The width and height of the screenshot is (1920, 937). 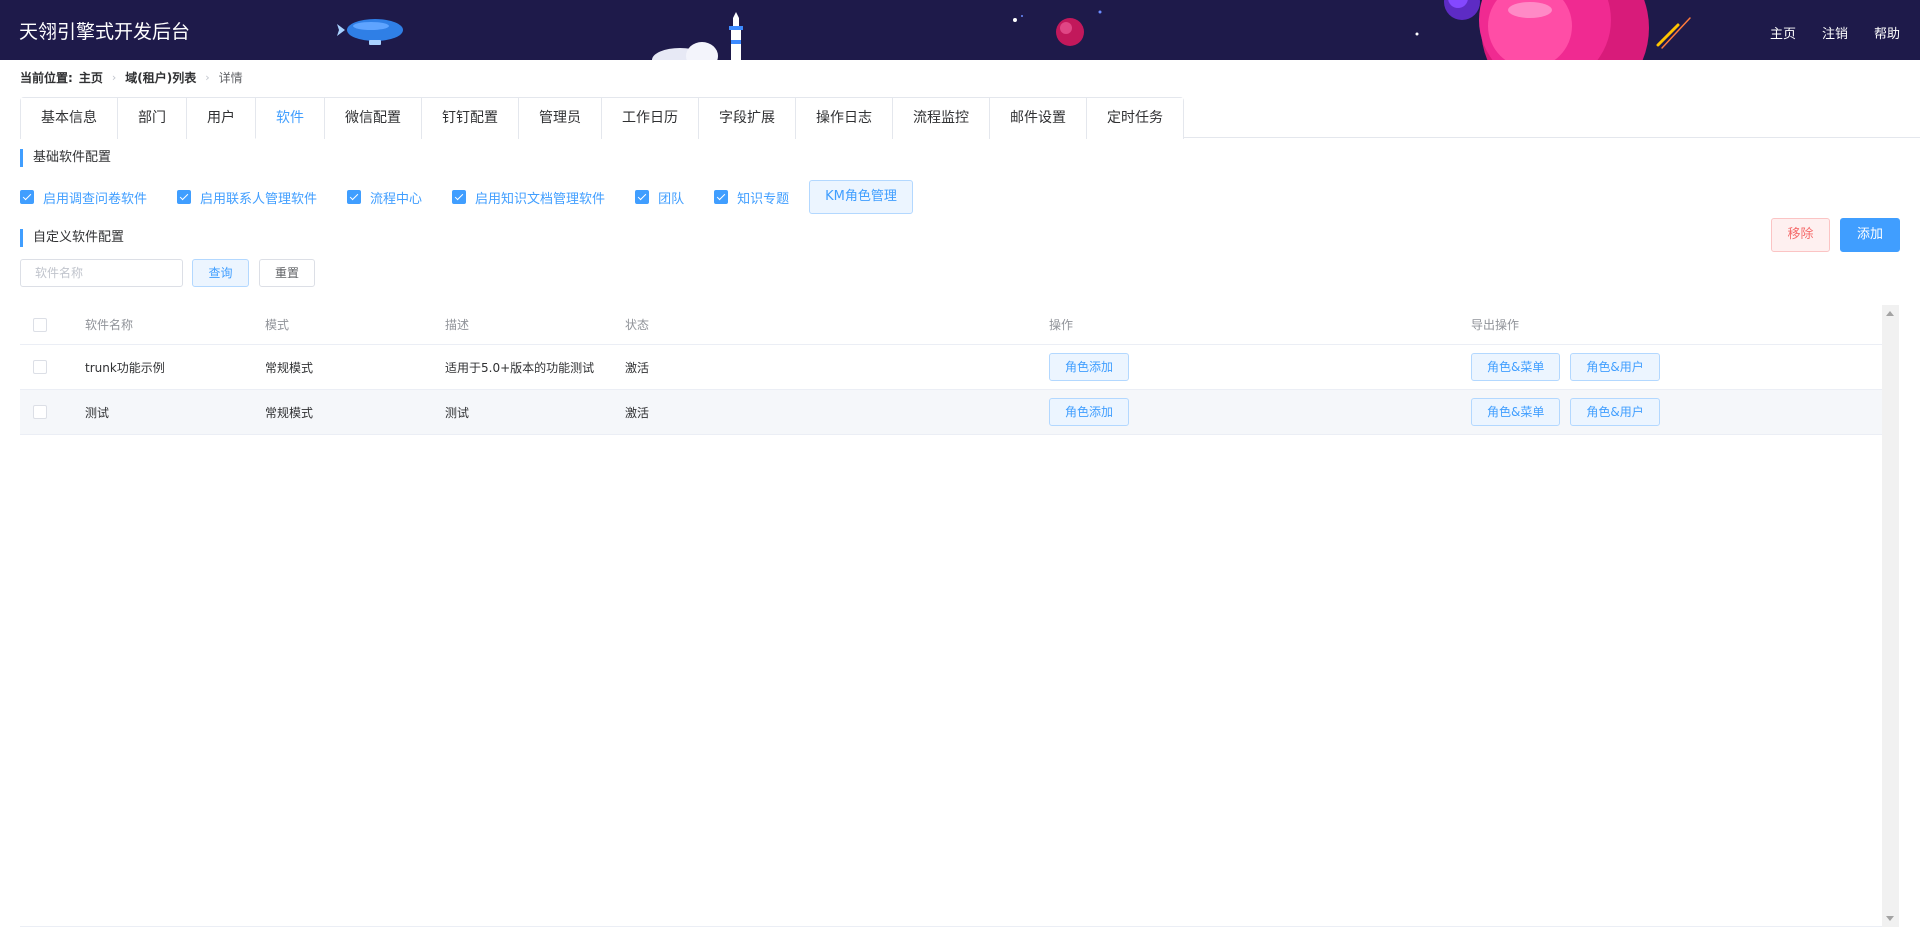 I want to click on option-survey-software: 启用调查问卷软件, so click(x=83, y=197).